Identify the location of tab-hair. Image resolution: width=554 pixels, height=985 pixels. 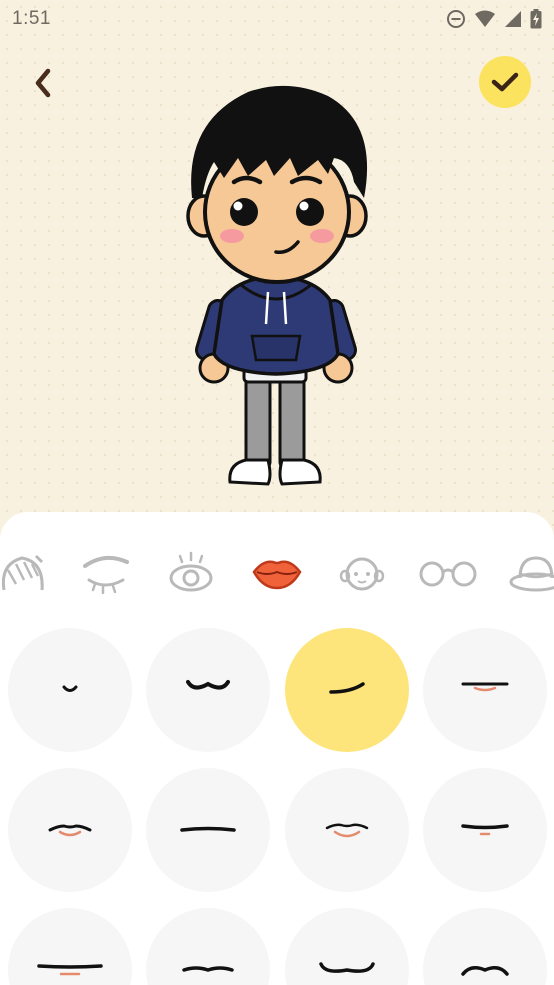
(26, 572).